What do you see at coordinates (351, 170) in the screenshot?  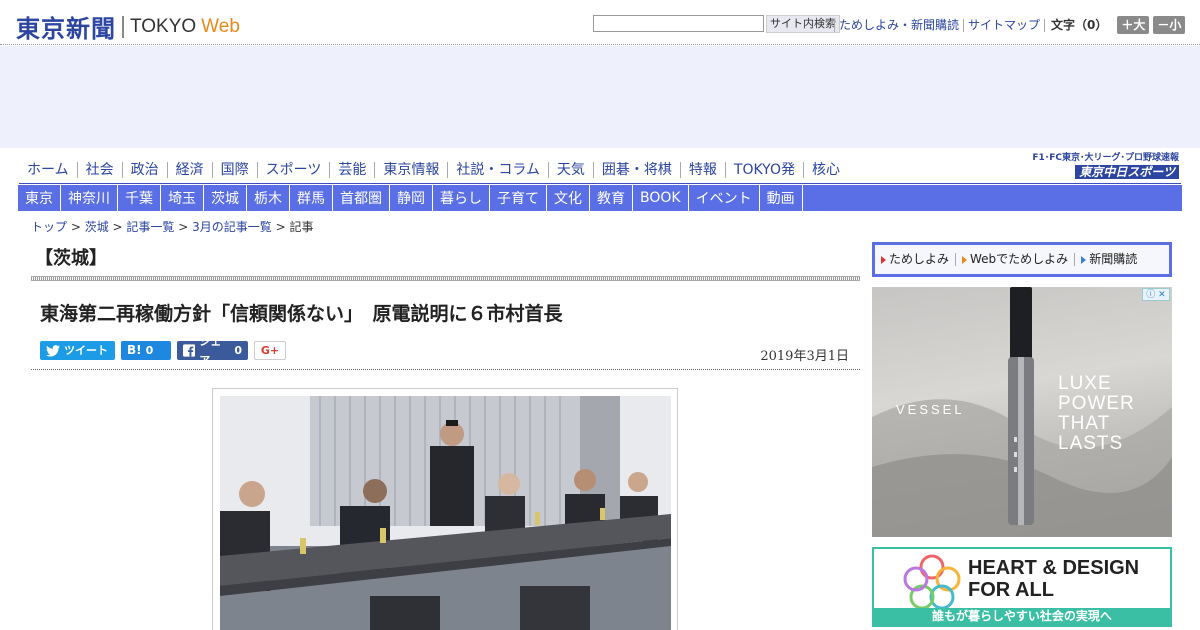 I see `nav-item-entertainment: 芸能` at bounding box center [351, 170].